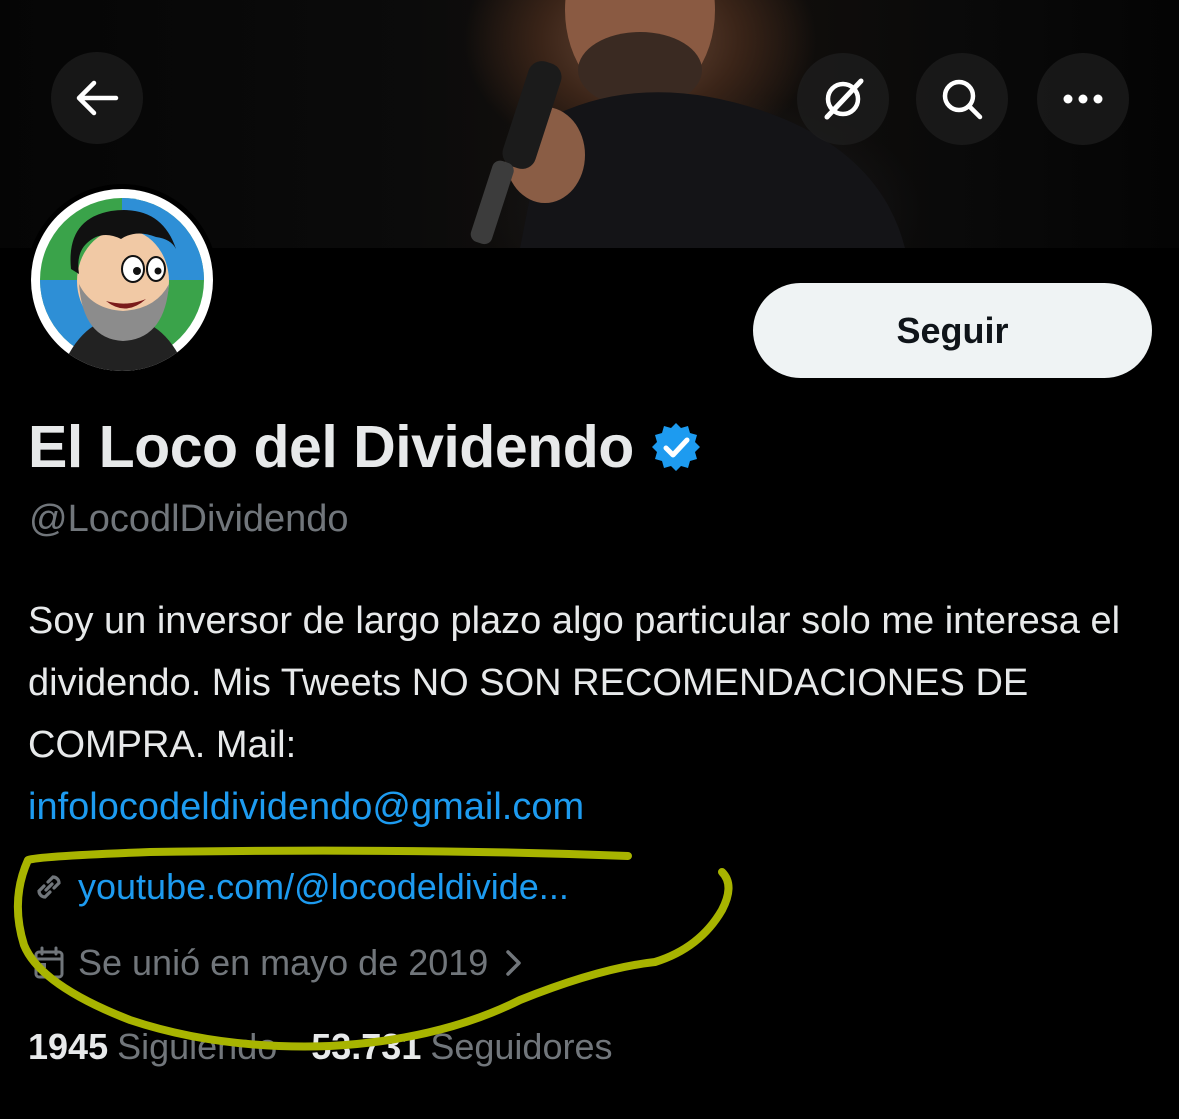 Image resolution: width=1179 pixels, height=1119 pixels. I want to click on more-button, so click(1083, 99).